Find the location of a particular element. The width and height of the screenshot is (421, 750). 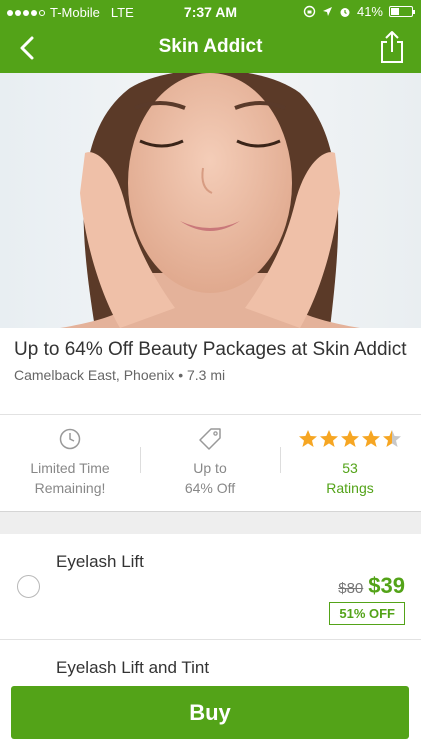

rating-stars is located at coordinates (350, 439).